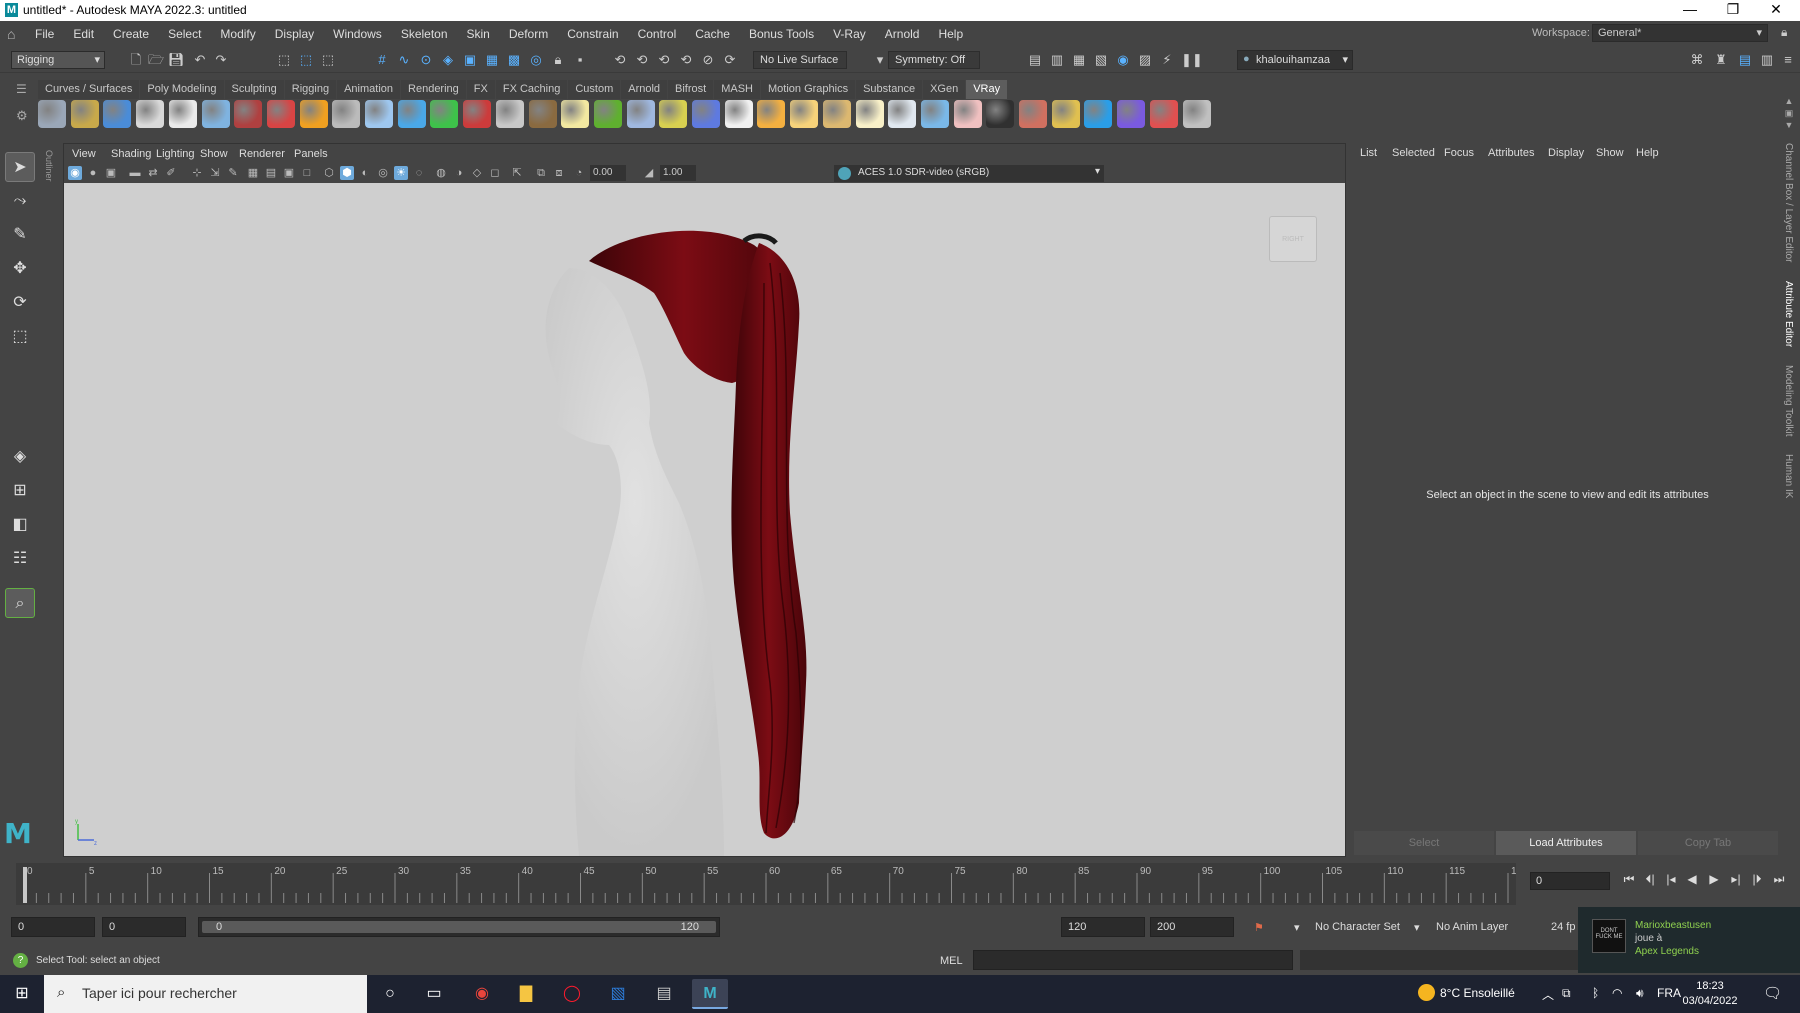  I want to click on attribute-editor-menu-selected: Selected, so click(1413, 153).